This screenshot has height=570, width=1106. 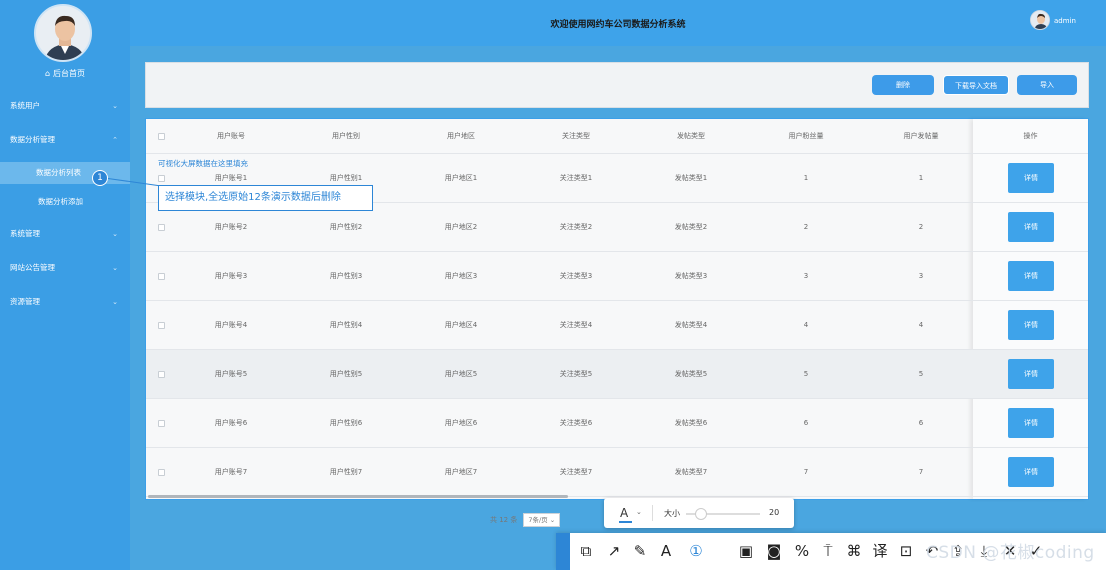 What do you see at coordinates (65, 234) in the screenshot?
I see `sidebar-item-system-management: 系统管理 ⌄` at bounding box center [65, 234].